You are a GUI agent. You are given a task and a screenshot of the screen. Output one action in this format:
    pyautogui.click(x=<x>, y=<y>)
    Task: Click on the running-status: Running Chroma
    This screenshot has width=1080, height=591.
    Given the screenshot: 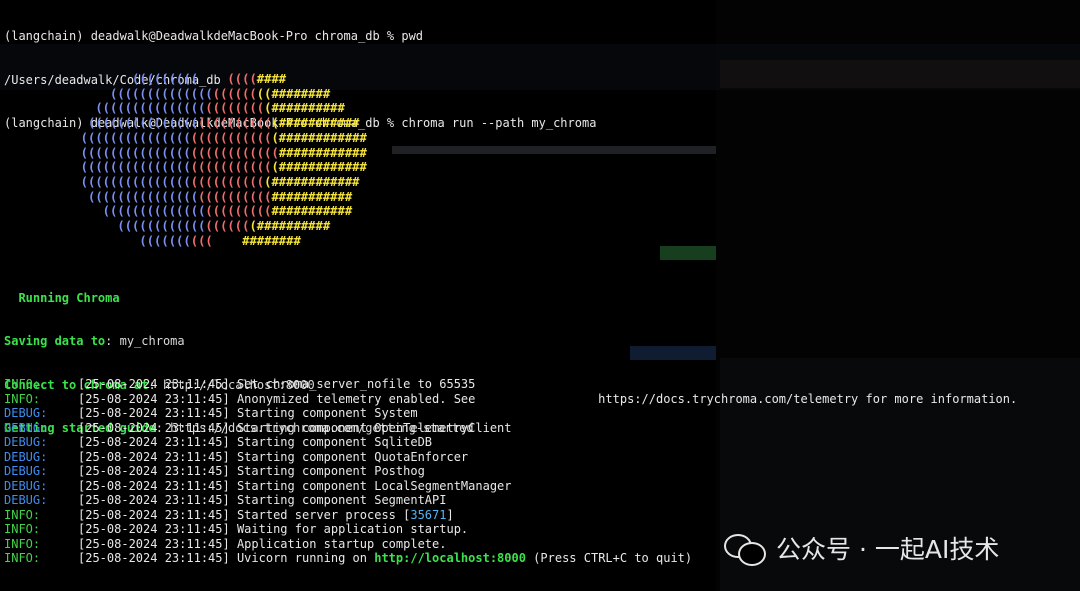 What is the action you would take?
    pyautogui.click(x=62, y=290)
    